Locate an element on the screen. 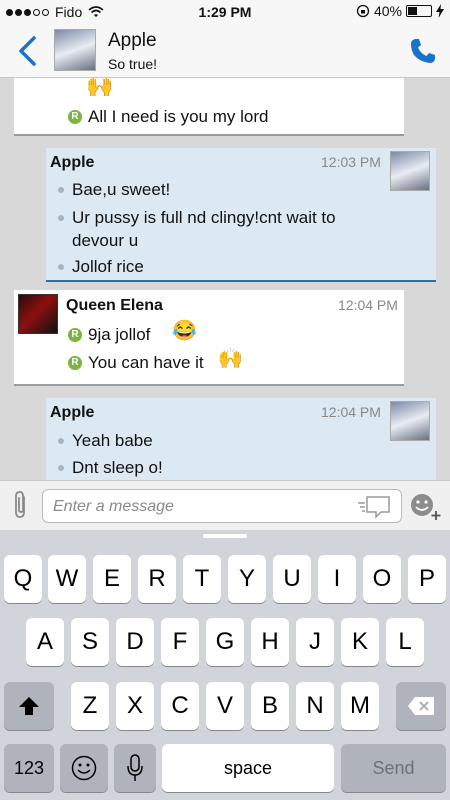 This screenshot has height=800, width=450. message-text: You can have it is located at coordinates (146, 362).